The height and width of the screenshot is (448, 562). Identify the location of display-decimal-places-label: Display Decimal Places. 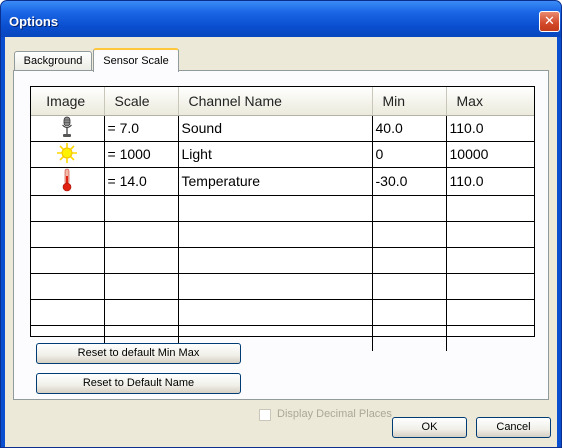
(334, 414).